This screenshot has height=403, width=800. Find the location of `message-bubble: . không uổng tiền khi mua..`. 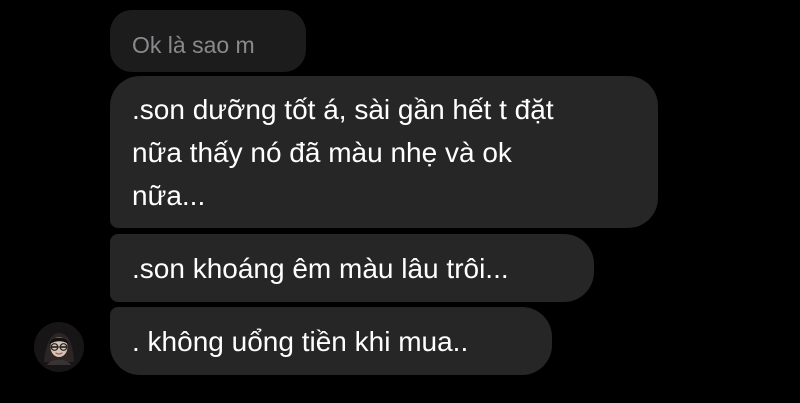

message-bubble: . không uổng tiền khi mua.. is located at coordinates (331, 341).